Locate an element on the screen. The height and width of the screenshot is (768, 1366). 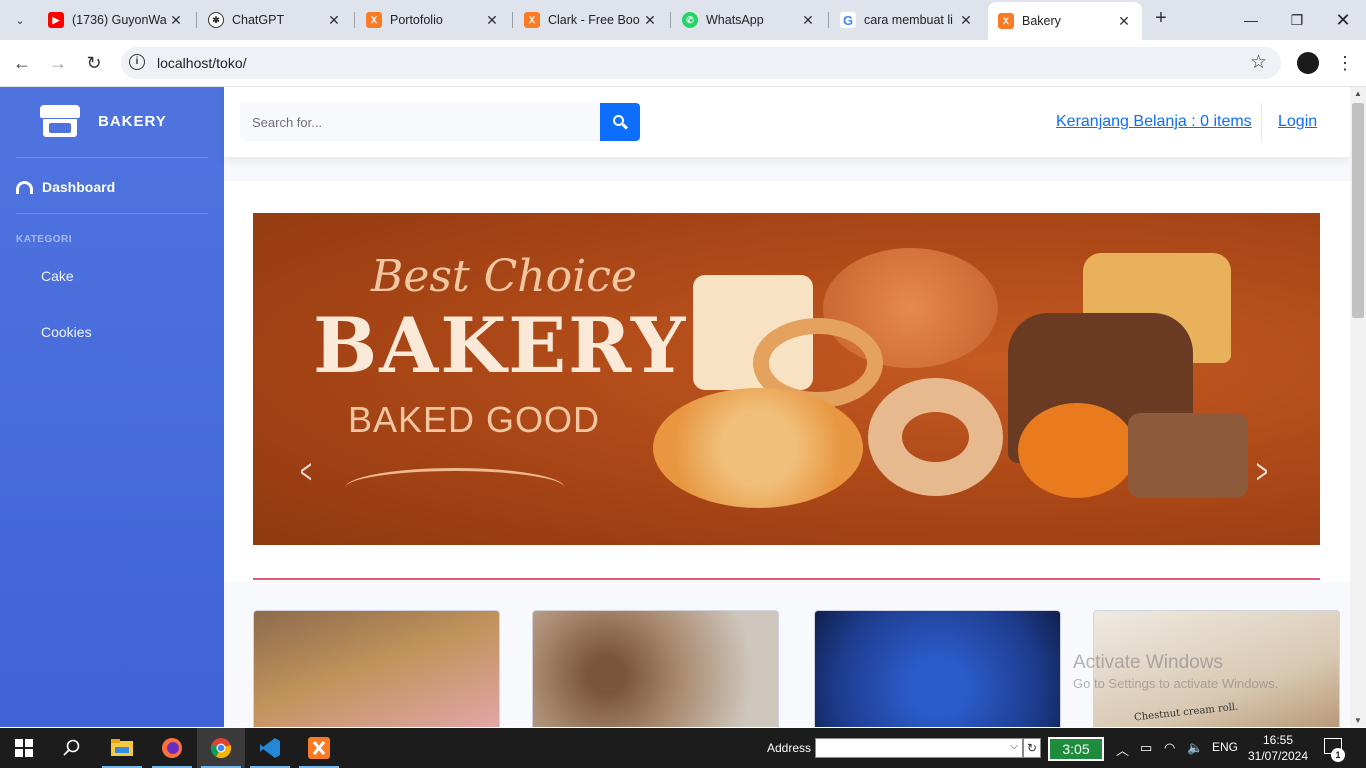
tab-whatsapp: ✆ WhatsApp ✕ is located at coordinates (749, 20).